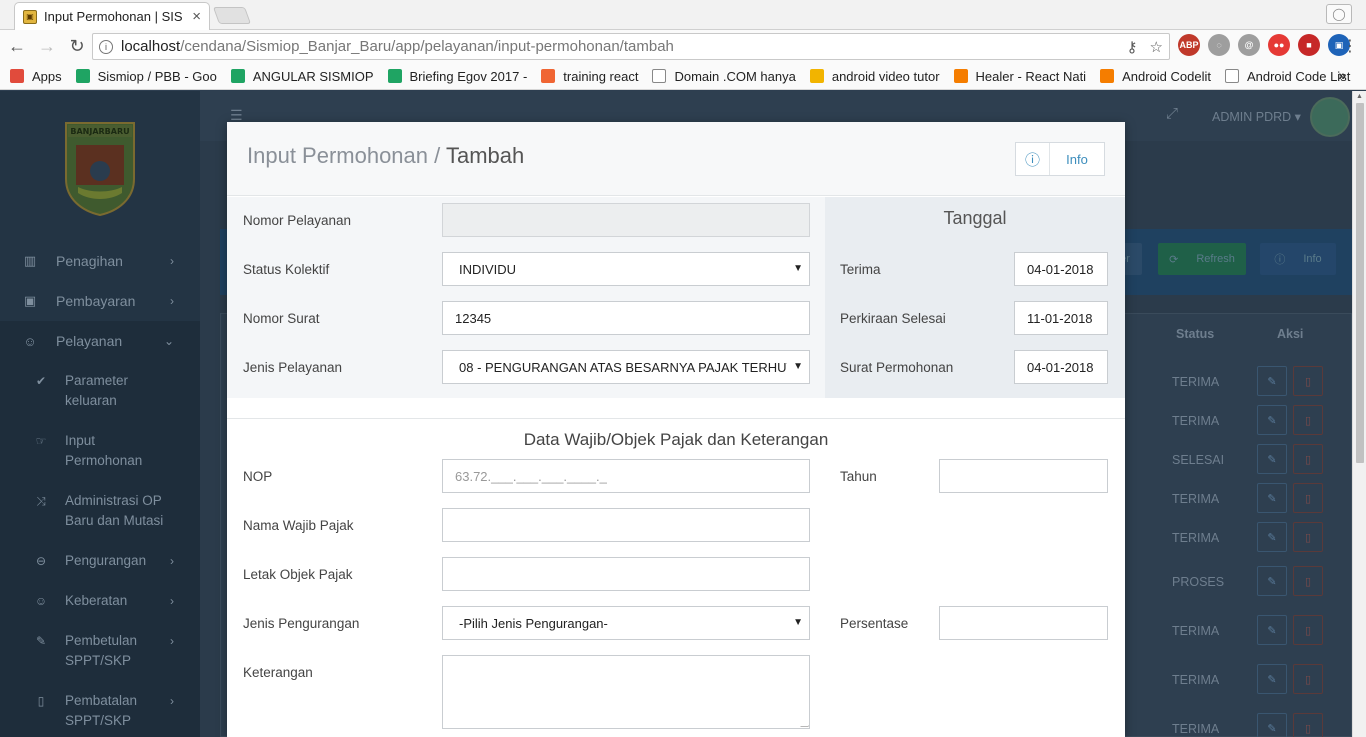 The height and width of the screenshot is (737, 1366). Describe the element at coordinates (47, 47) in the screenshot. I see `forward-arrow-icon: →` at that location.